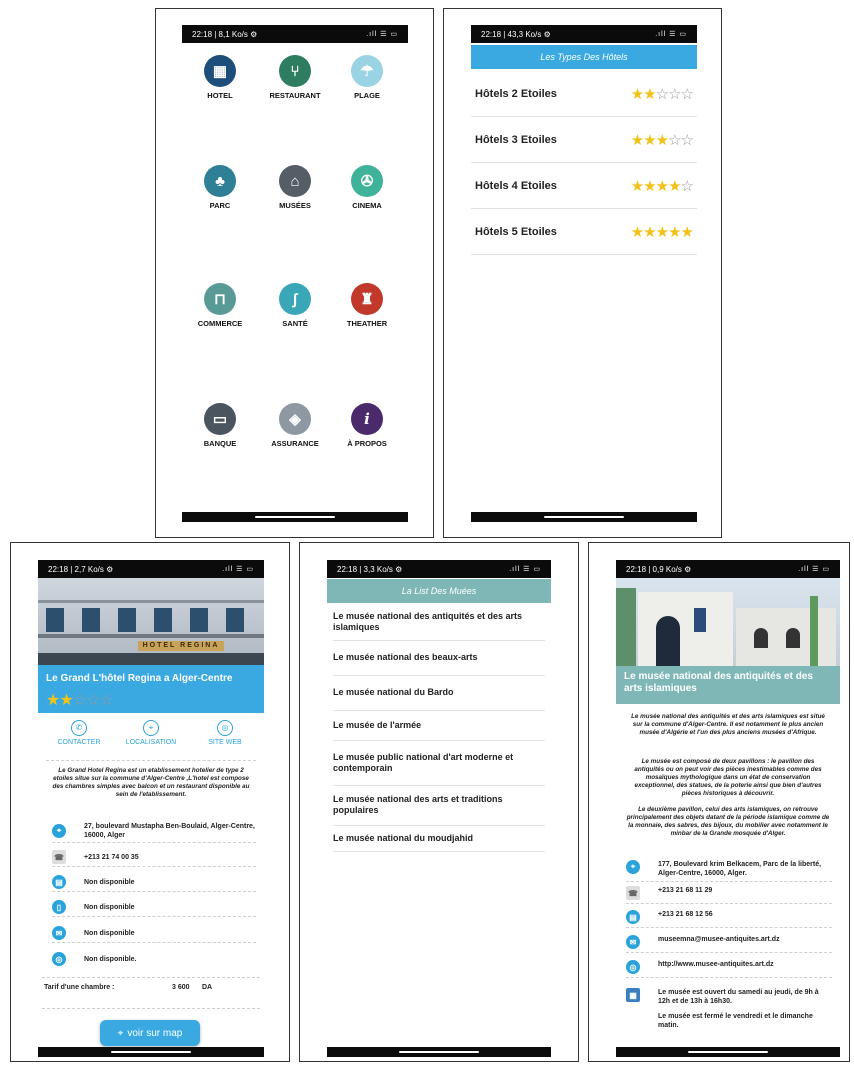 Image resolution: width=854 pixels, height=1067 pixels. What do you see at coordinates (220, 181) in the screenshot?
I see `tree-bench-icon: ♣` at bounding box center [220, 181].